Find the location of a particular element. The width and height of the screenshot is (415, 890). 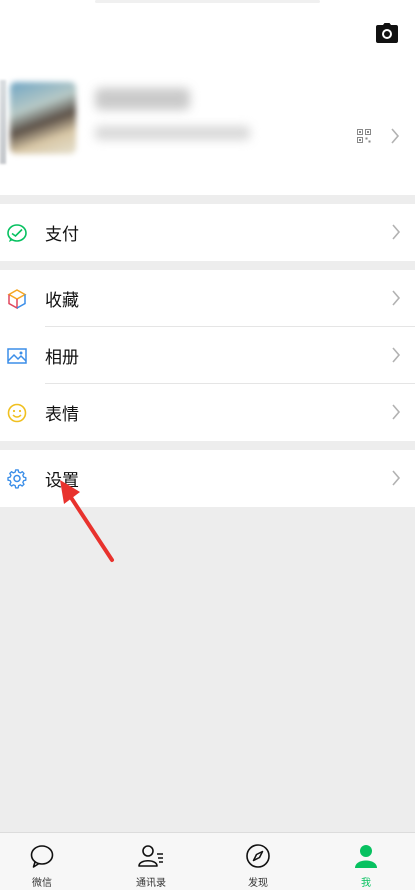

avatar-edge is located at coordinates (3, 122).